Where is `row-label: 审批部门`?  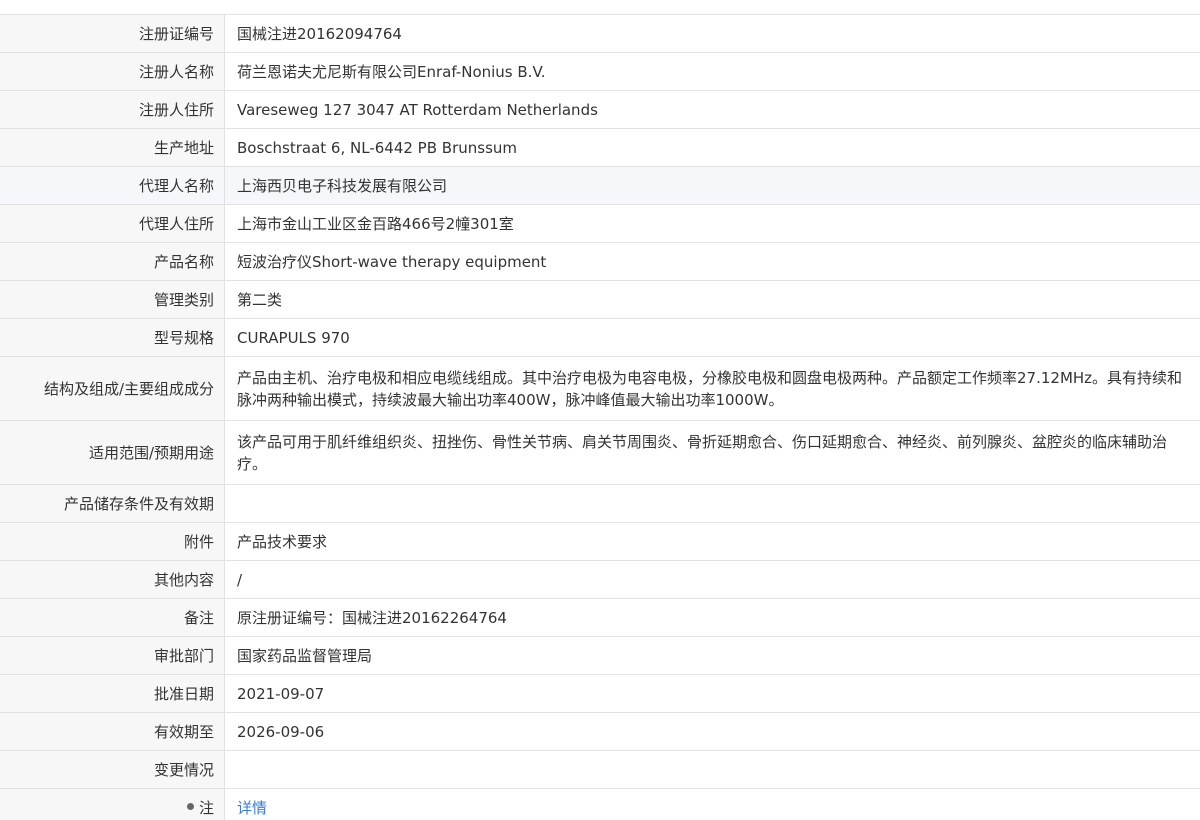
row-label: 审批部门 is located at coordinates (112, 655).